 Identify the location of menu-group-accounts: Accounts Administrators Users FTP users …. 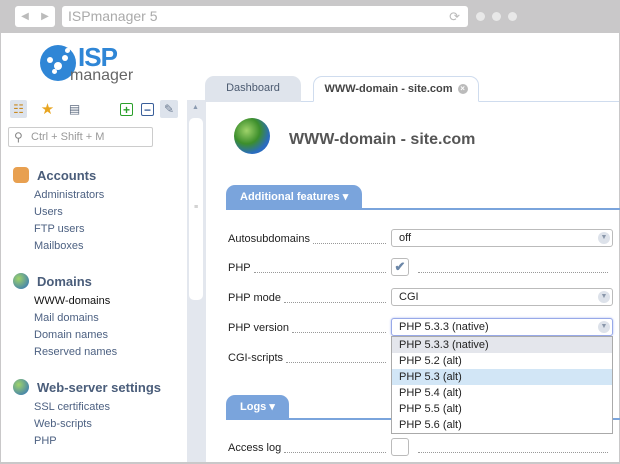
(94, 209).